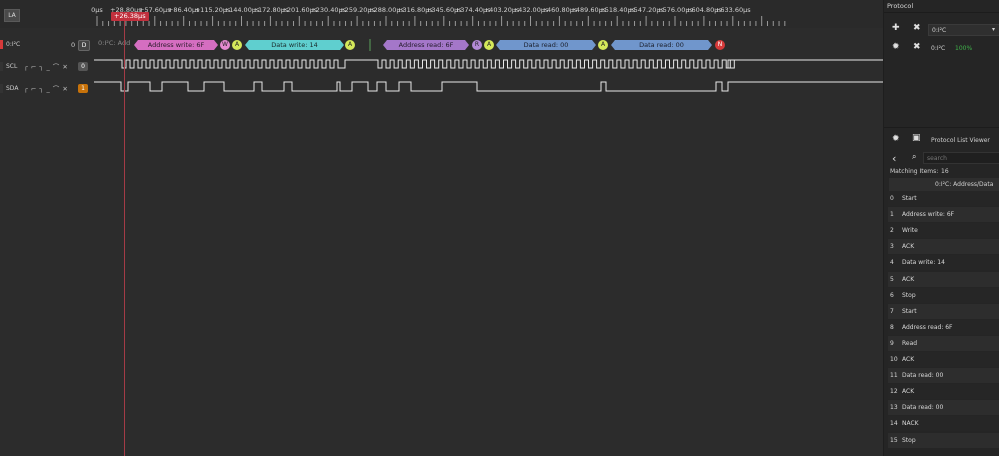  I want to click on decode-ack-3: A, so click(489, 45).